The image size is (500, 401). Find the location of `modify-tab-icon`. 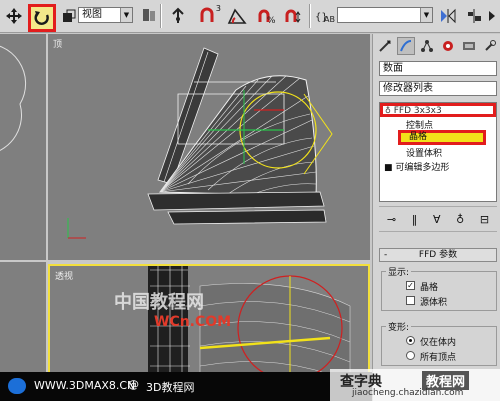

modify-tab-icon is located at coordinates (406, 46).